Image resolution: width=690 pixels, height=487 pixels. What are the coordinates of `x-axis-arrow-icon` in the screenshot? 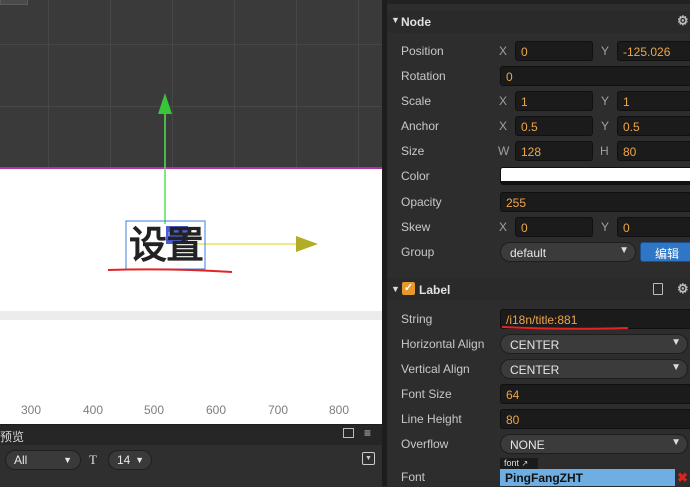 It's located at (307, 244).